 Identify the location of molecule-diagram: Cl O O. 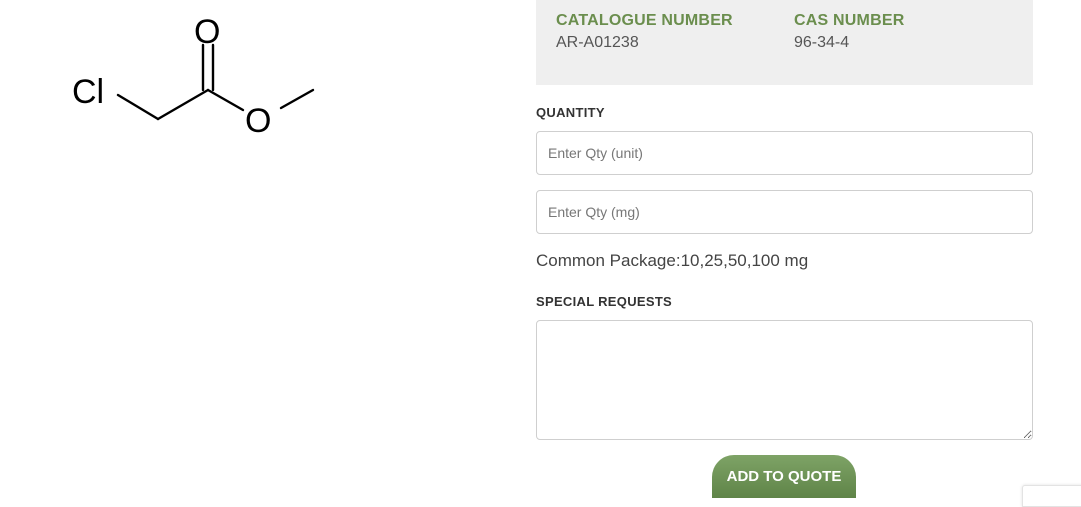
(193, 76).